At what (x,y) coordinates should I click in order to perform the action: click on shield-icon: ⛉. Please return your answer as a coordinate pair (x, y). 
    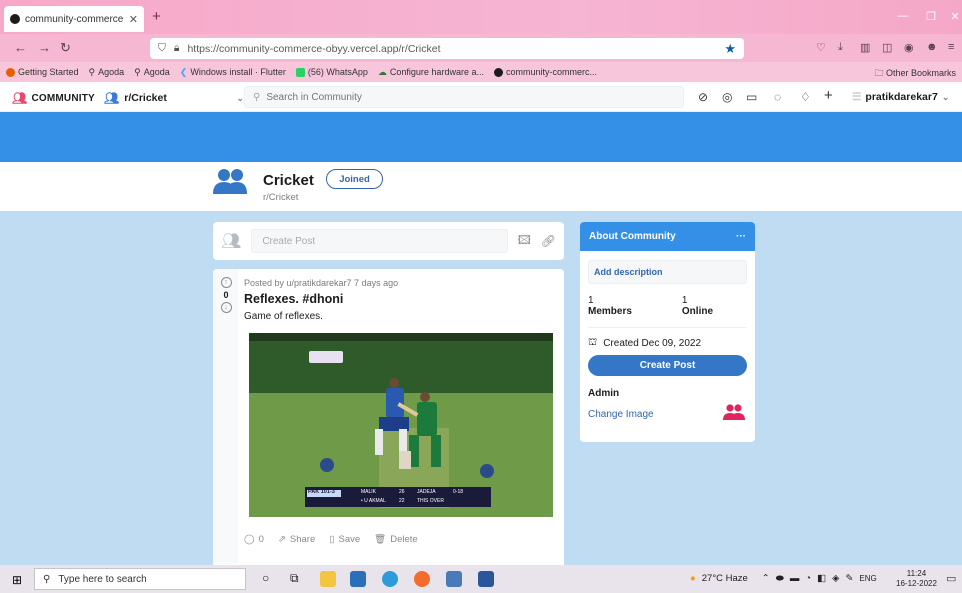
    Looking at the image, I should click on (162, 48).